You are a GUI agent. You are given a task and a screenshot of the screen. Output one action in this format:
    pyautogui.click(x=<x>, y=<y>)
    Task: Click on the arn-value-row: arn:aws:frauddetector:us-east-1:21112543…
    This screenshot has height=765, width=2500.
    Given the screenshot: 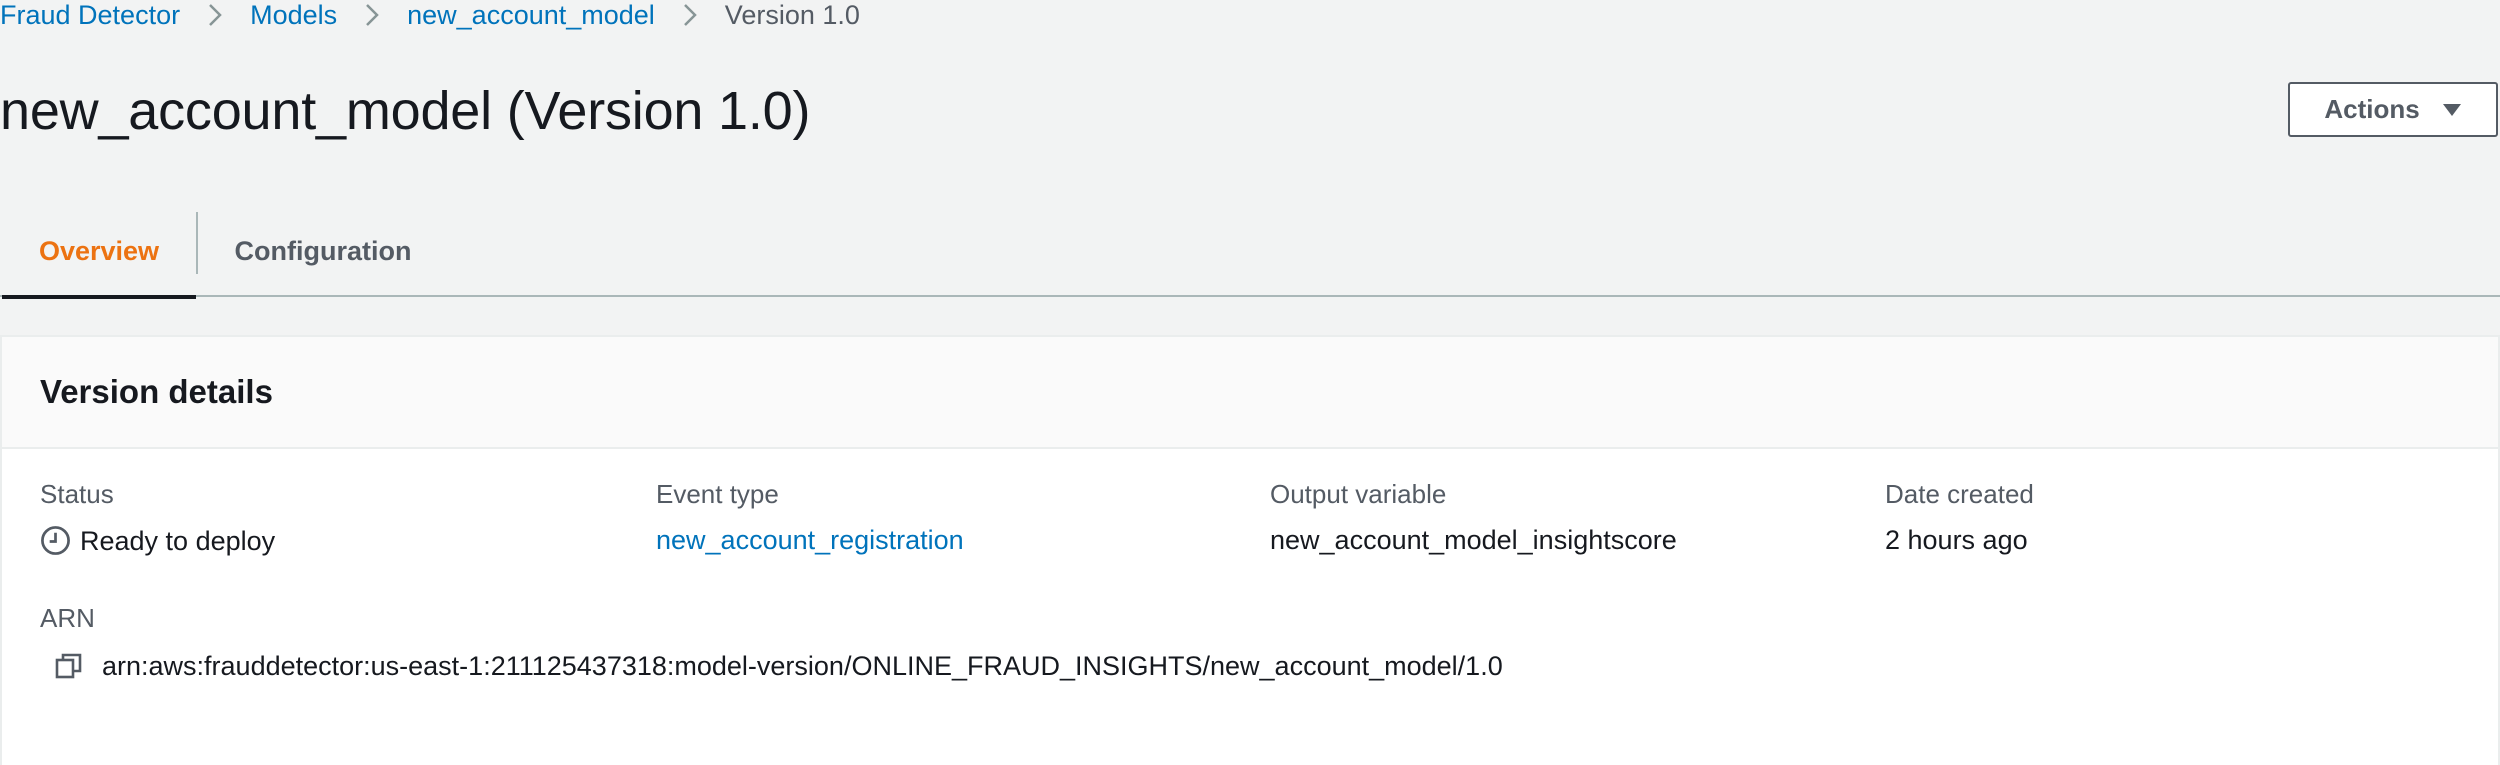 What is the action you would take?
    pyautogui.click(x=771, y=666)
    